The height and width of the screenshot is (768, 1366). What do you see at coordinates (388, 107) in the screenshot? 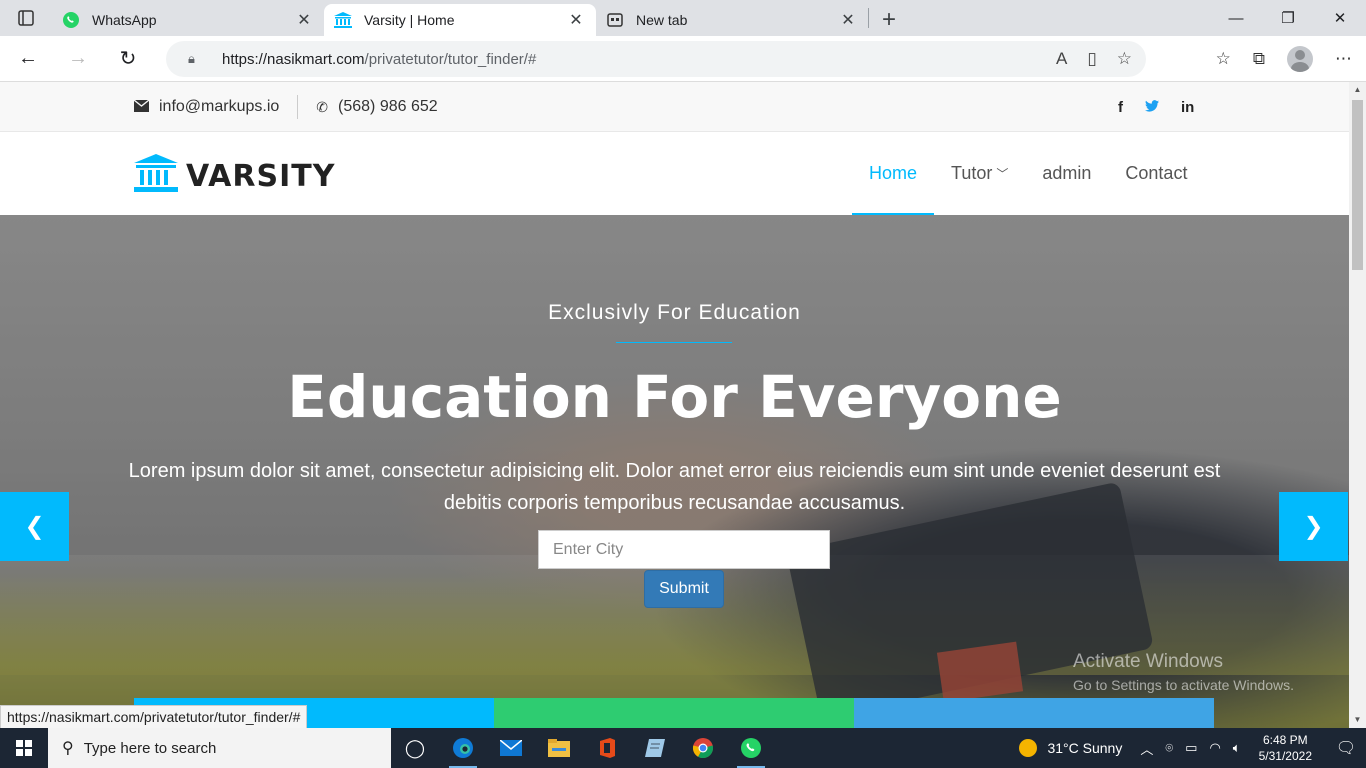
I see `contact-phone: (568) 986 652` at bounding box center [388, 107].